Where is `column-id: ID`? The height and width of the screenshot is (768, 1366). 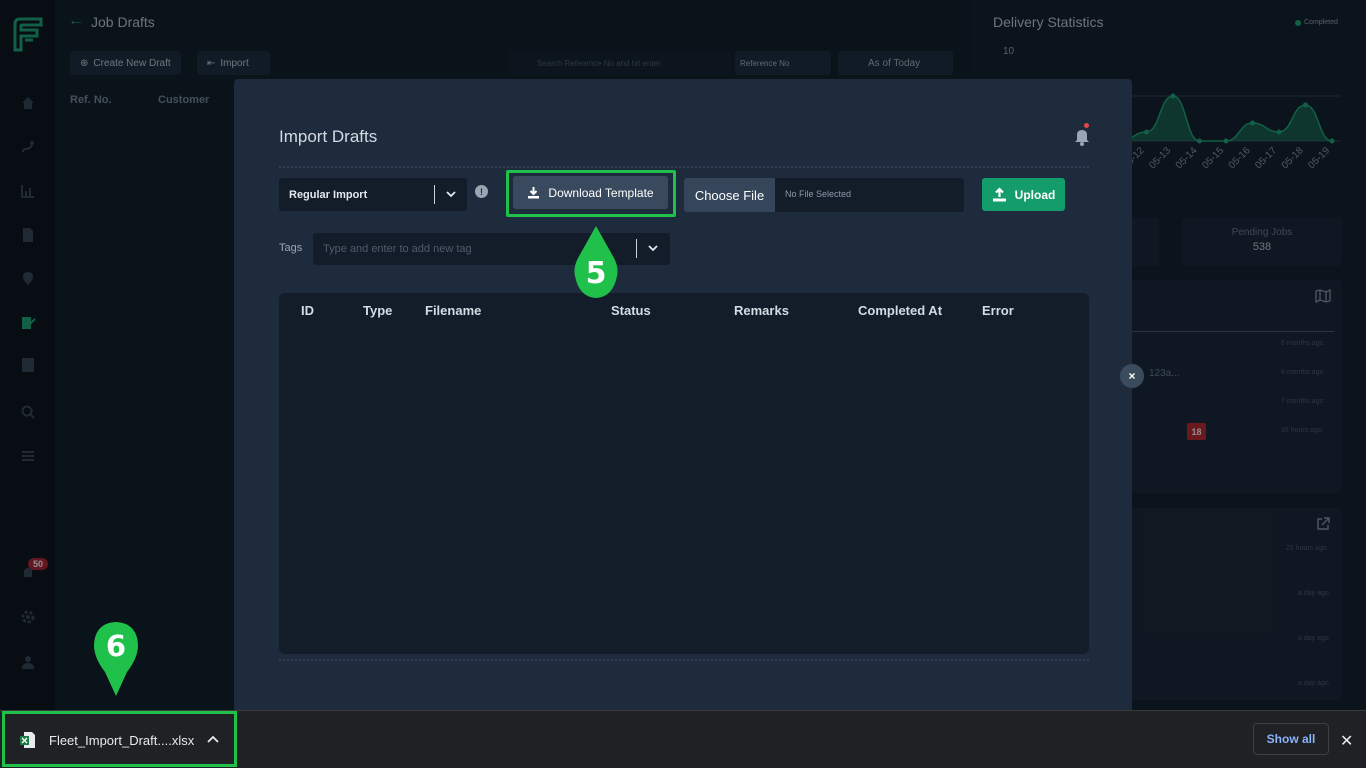 column-id: ID is located at coordinates (307, 310).